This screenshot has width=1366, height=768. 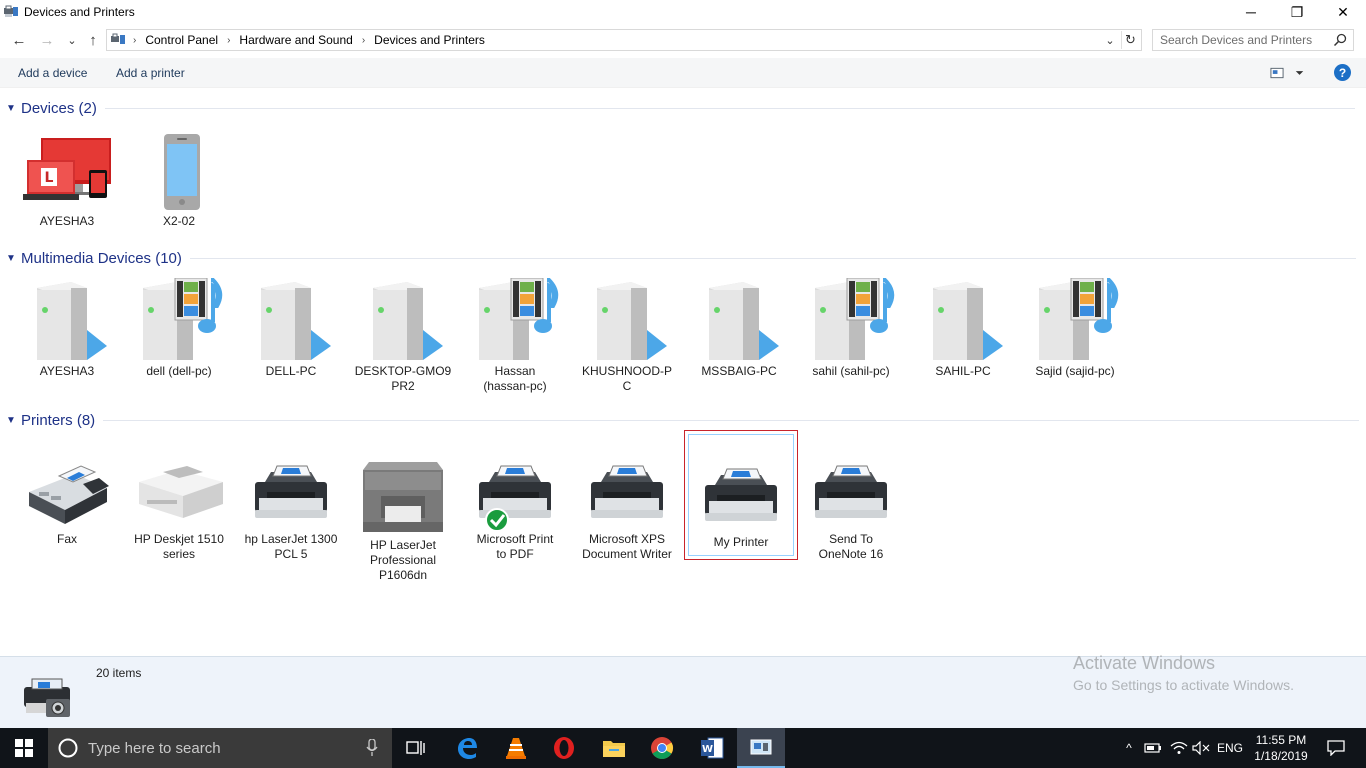 I want to click on multimedia-device-item: dell (dell-pc), so click(x=179, y=328).